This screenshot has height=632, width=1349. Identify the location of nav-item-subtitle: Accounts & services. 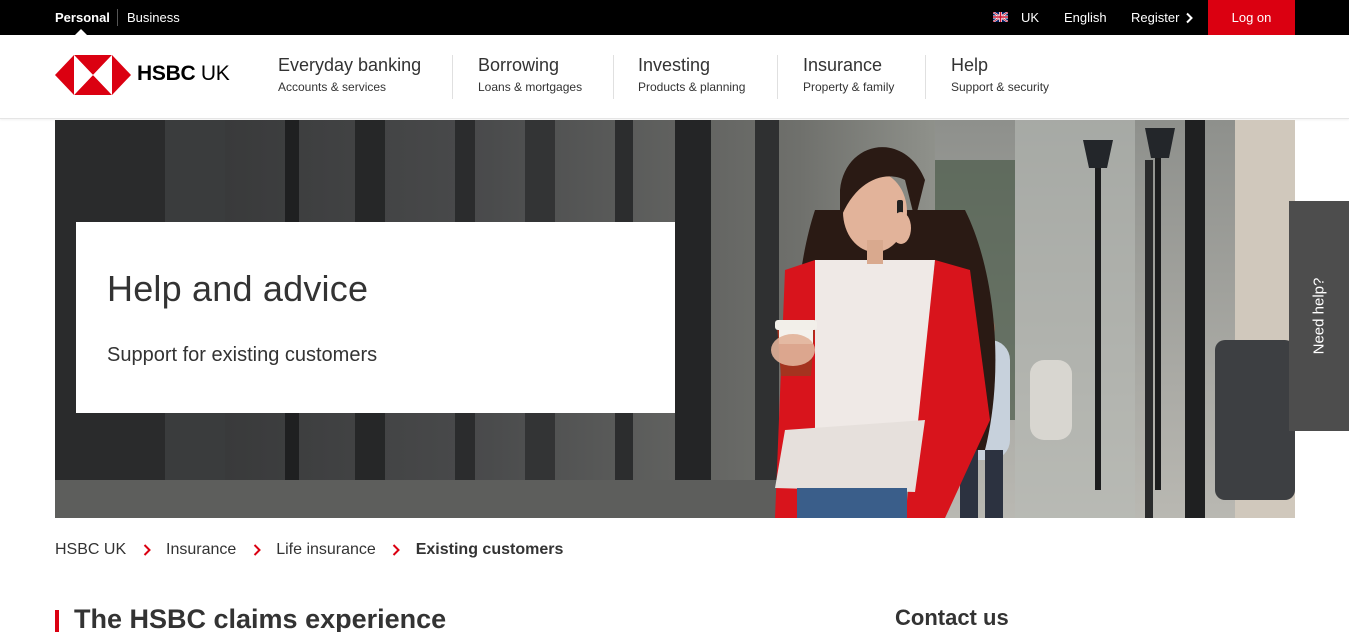
(332, 87).